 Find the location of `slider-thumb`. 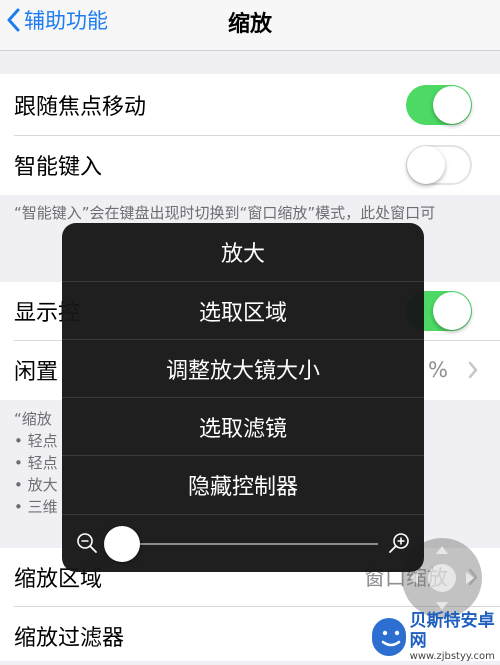

slider-thumb is located at coordinates (122, 544).